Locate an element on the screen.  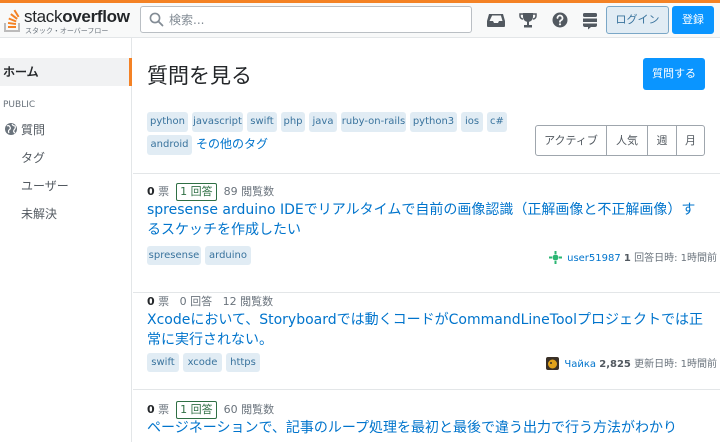
stack-exchange-icon is located at coordinates (590, 20).